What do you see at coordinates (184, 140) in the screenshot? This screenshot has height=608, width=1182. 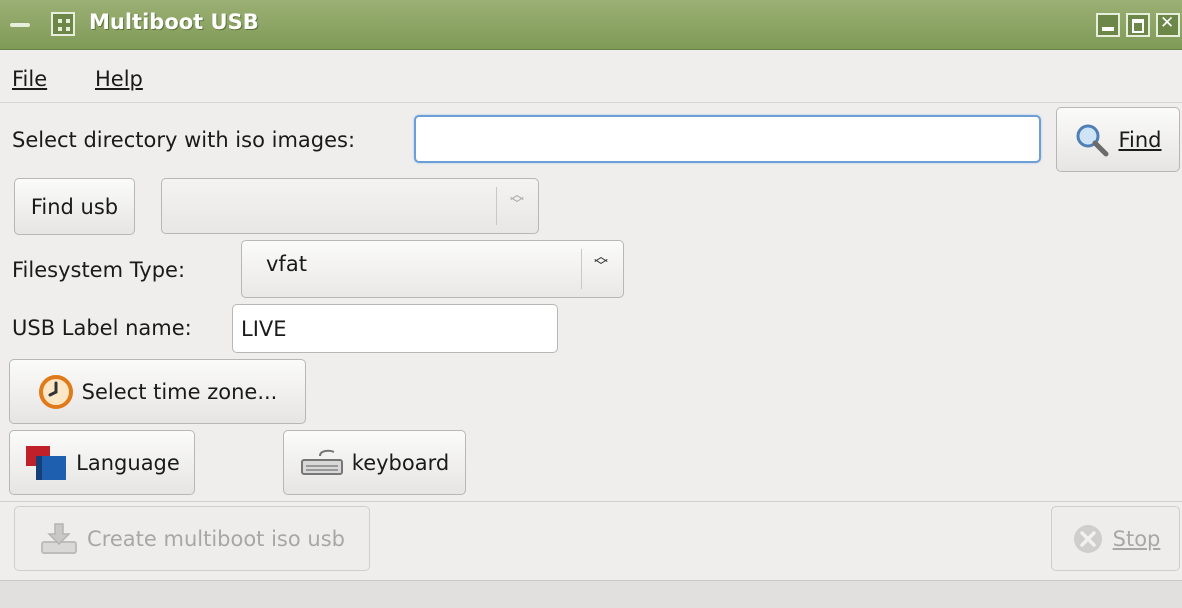 I see `iso-dir-label: Select directory with iso images:` at bounding box center [184, 140].